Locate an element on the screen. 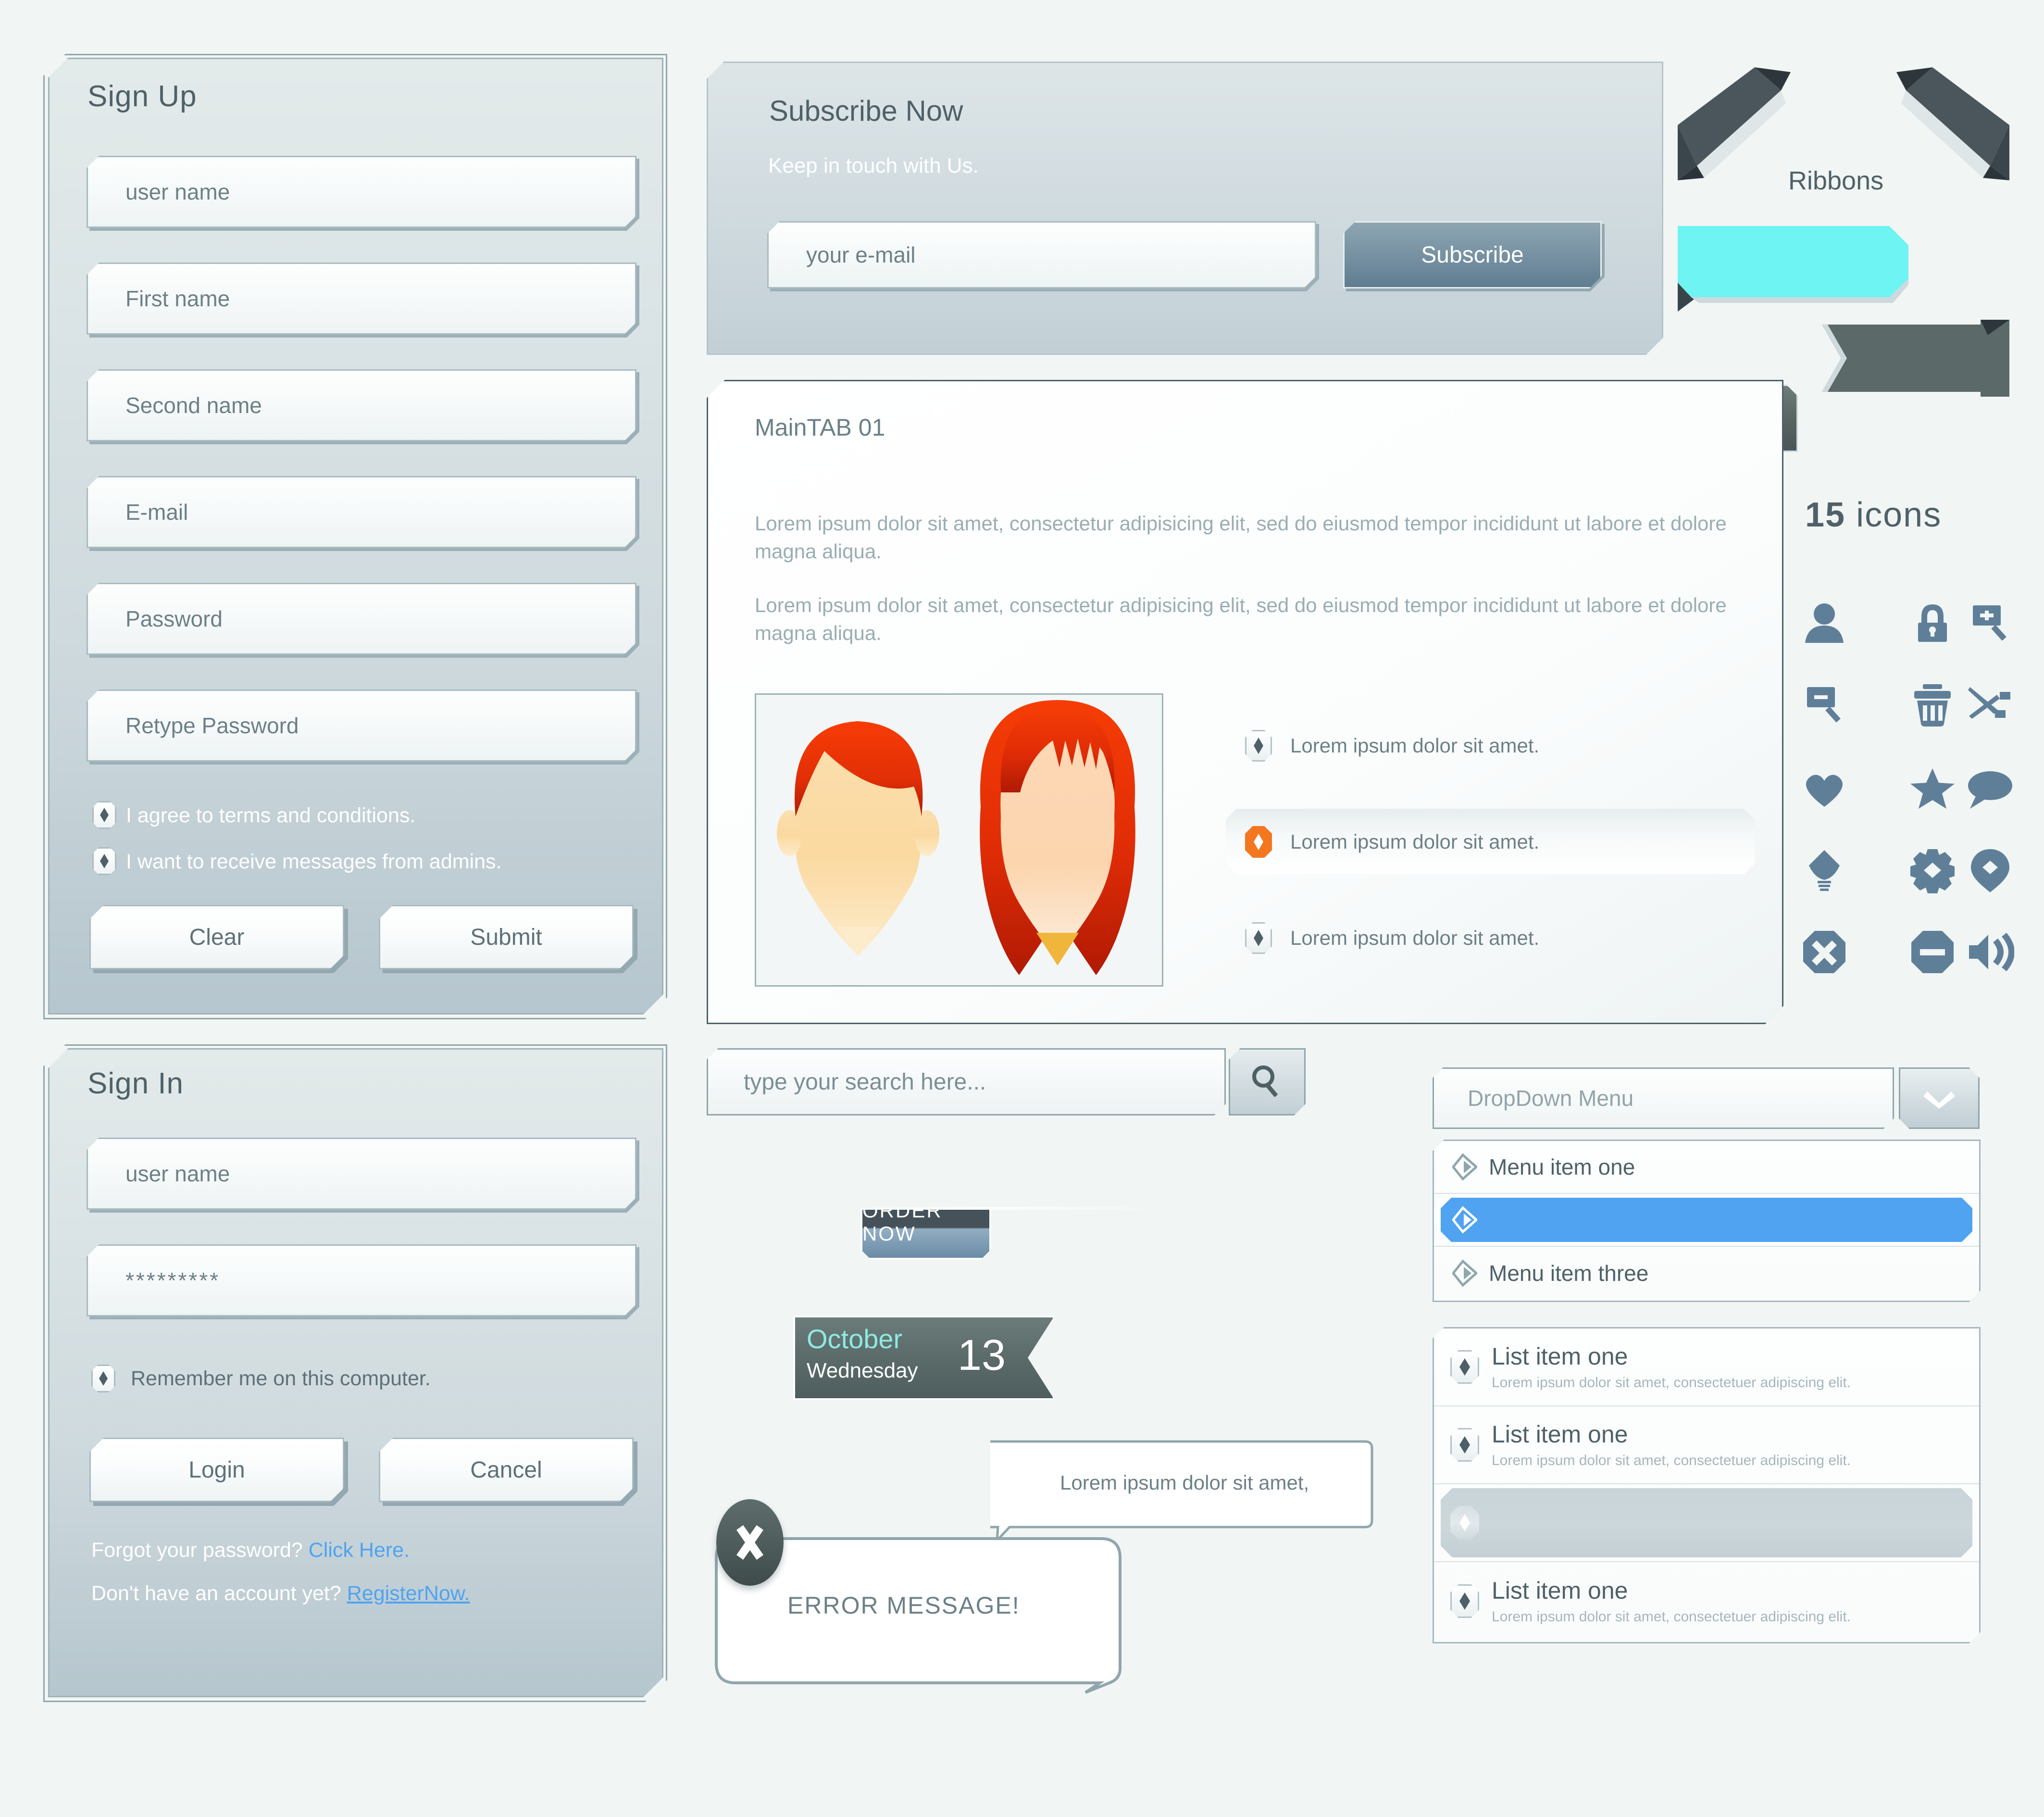 This screenshot has height=1817, width=2044. location-pin-icon is located at coordinates (1990, 870).